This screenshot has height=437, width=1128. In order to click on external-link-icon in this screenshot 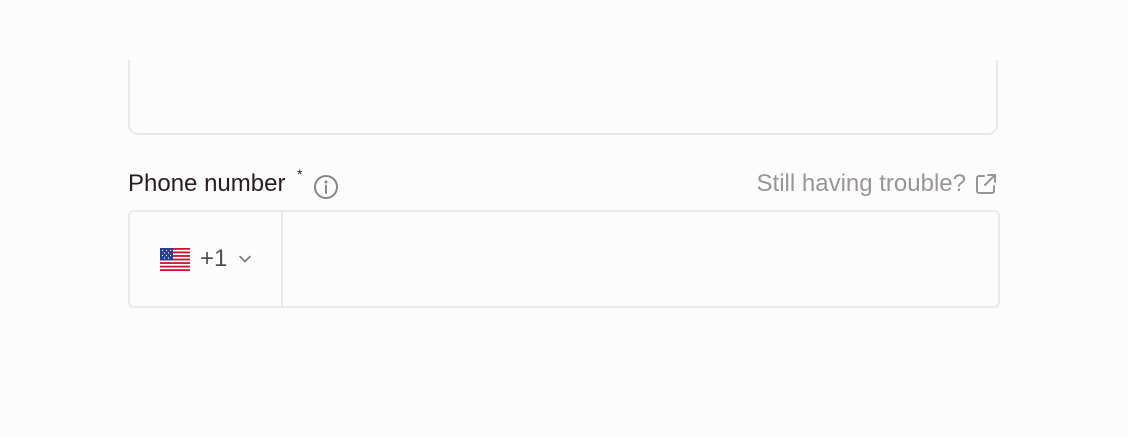, I will do `click(986, 184)`.